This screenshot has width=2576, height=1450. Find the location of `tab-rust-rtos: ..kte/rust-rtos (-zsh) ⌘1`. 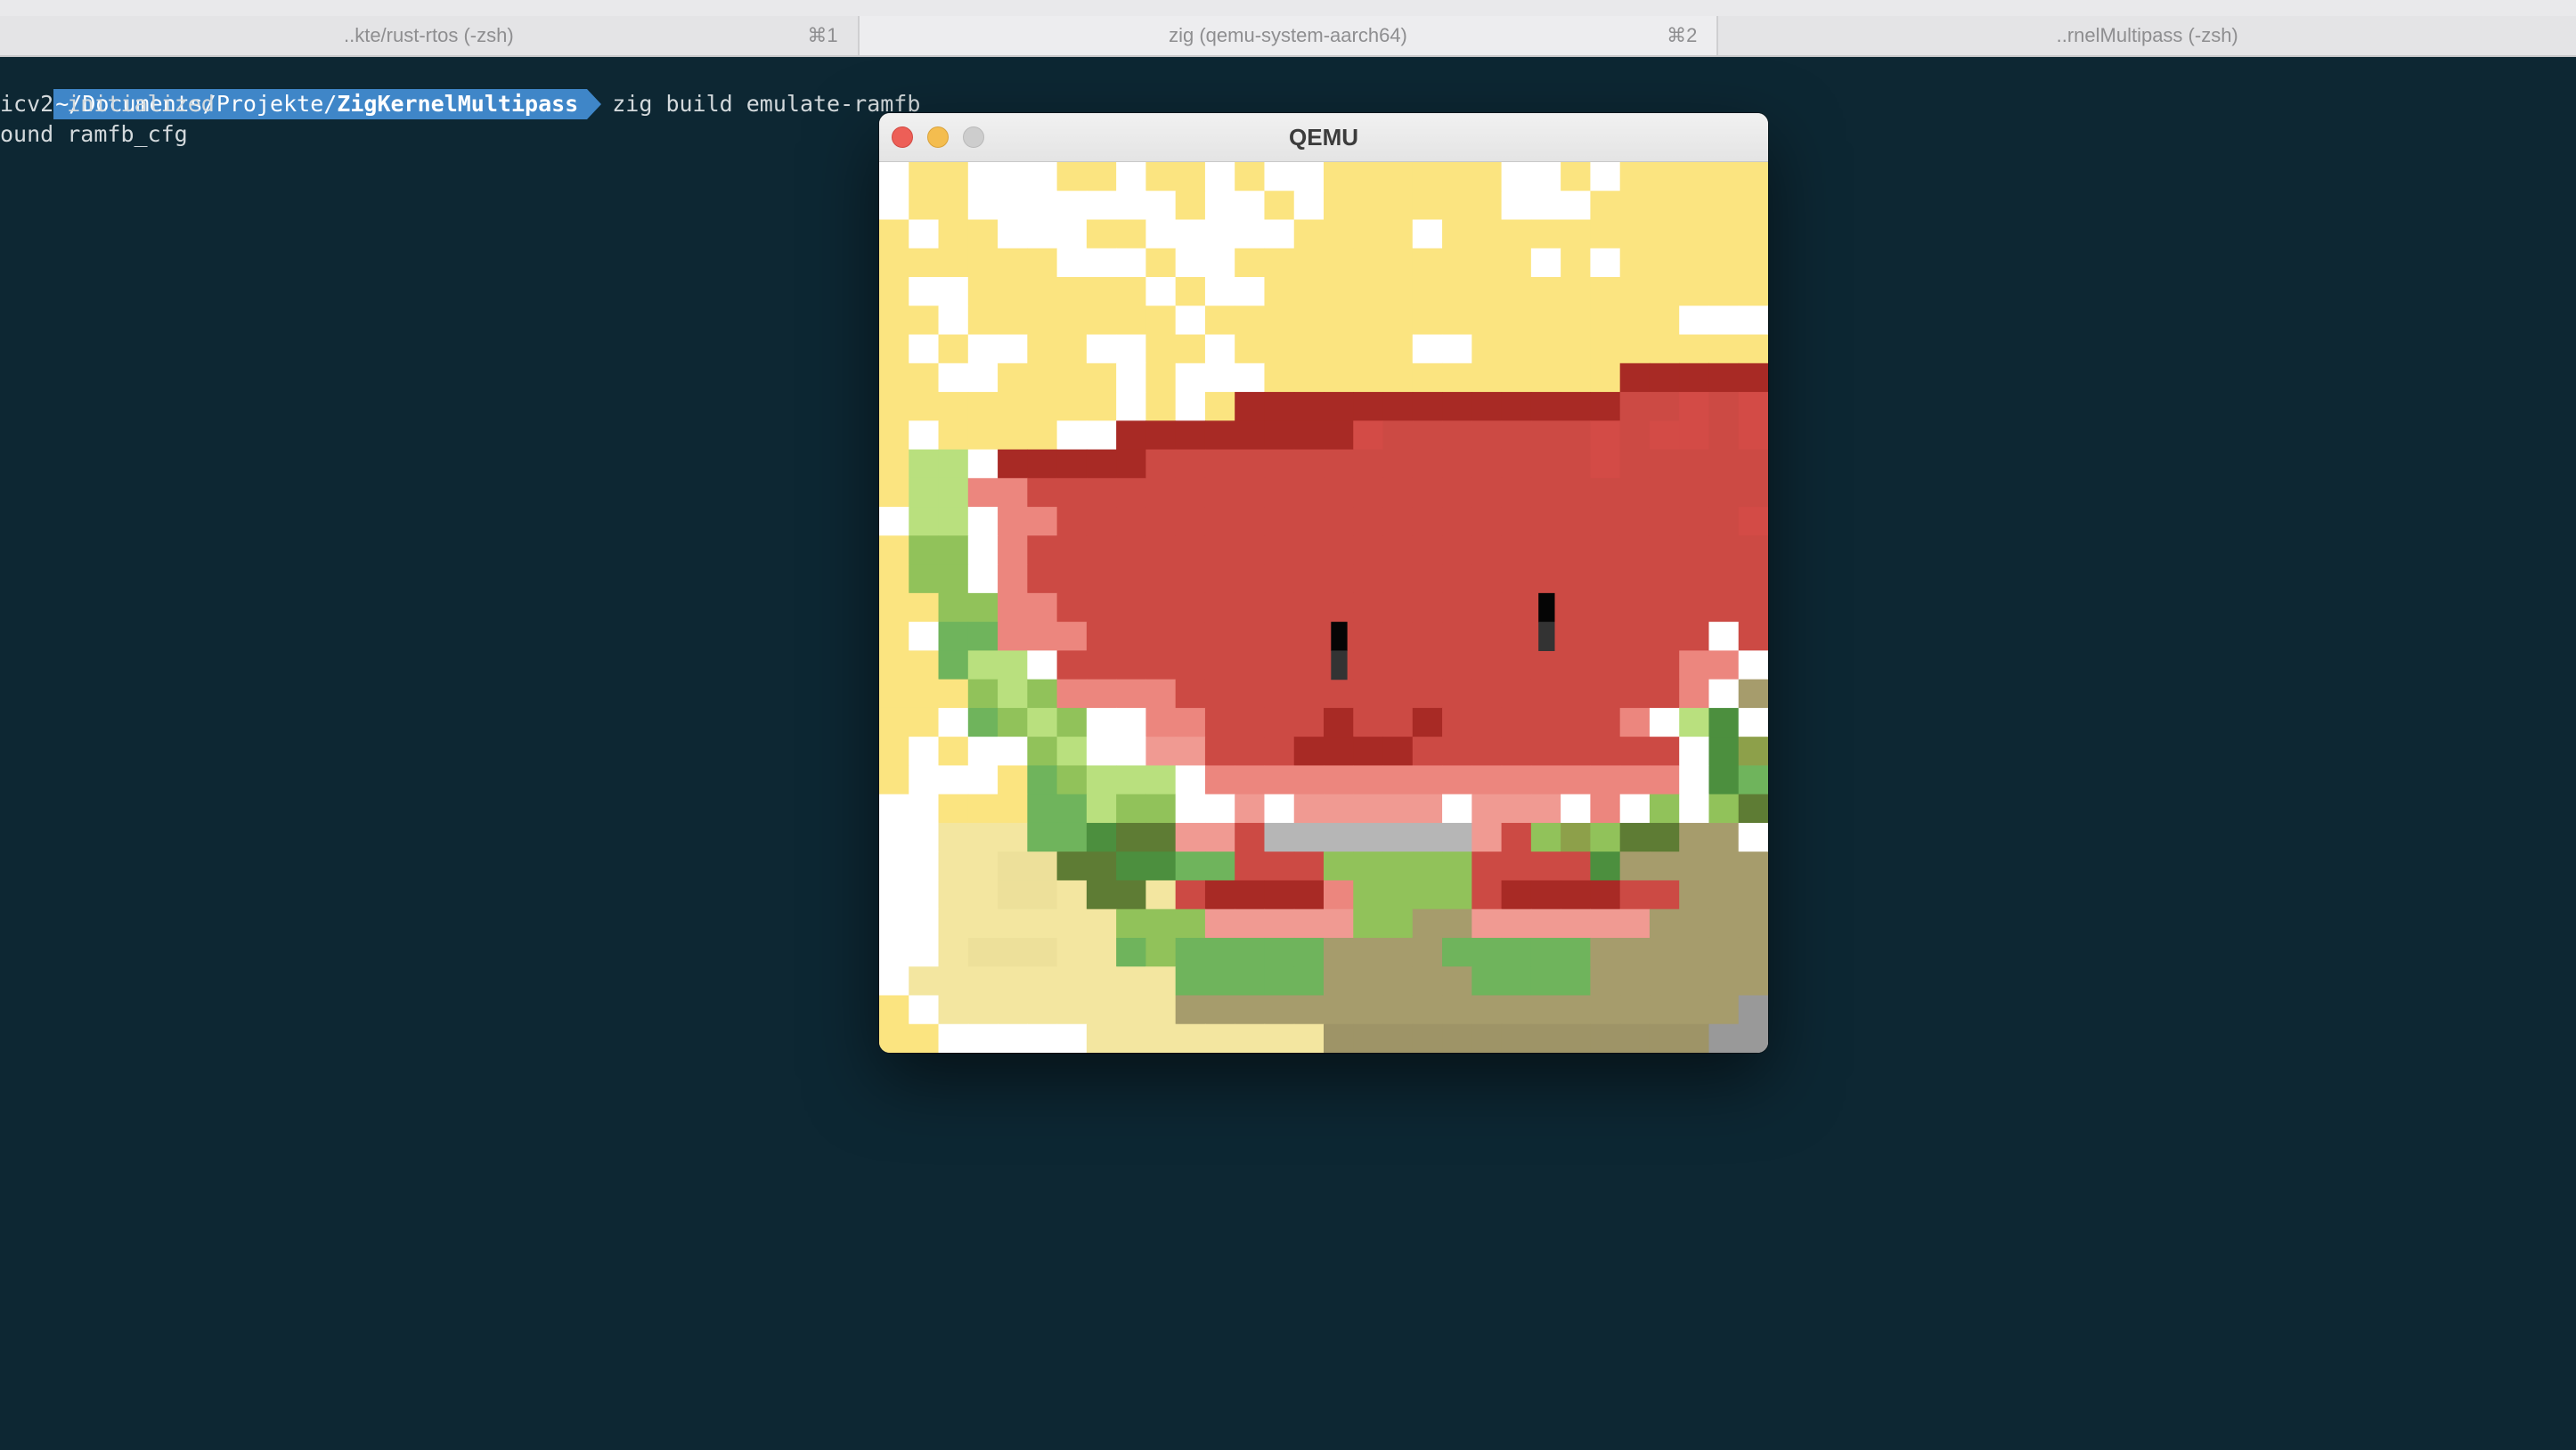

tab-rust-rtos: ..kte/rust-rtos (-zsh) ⌘1 is located at coordinates (430, 35).